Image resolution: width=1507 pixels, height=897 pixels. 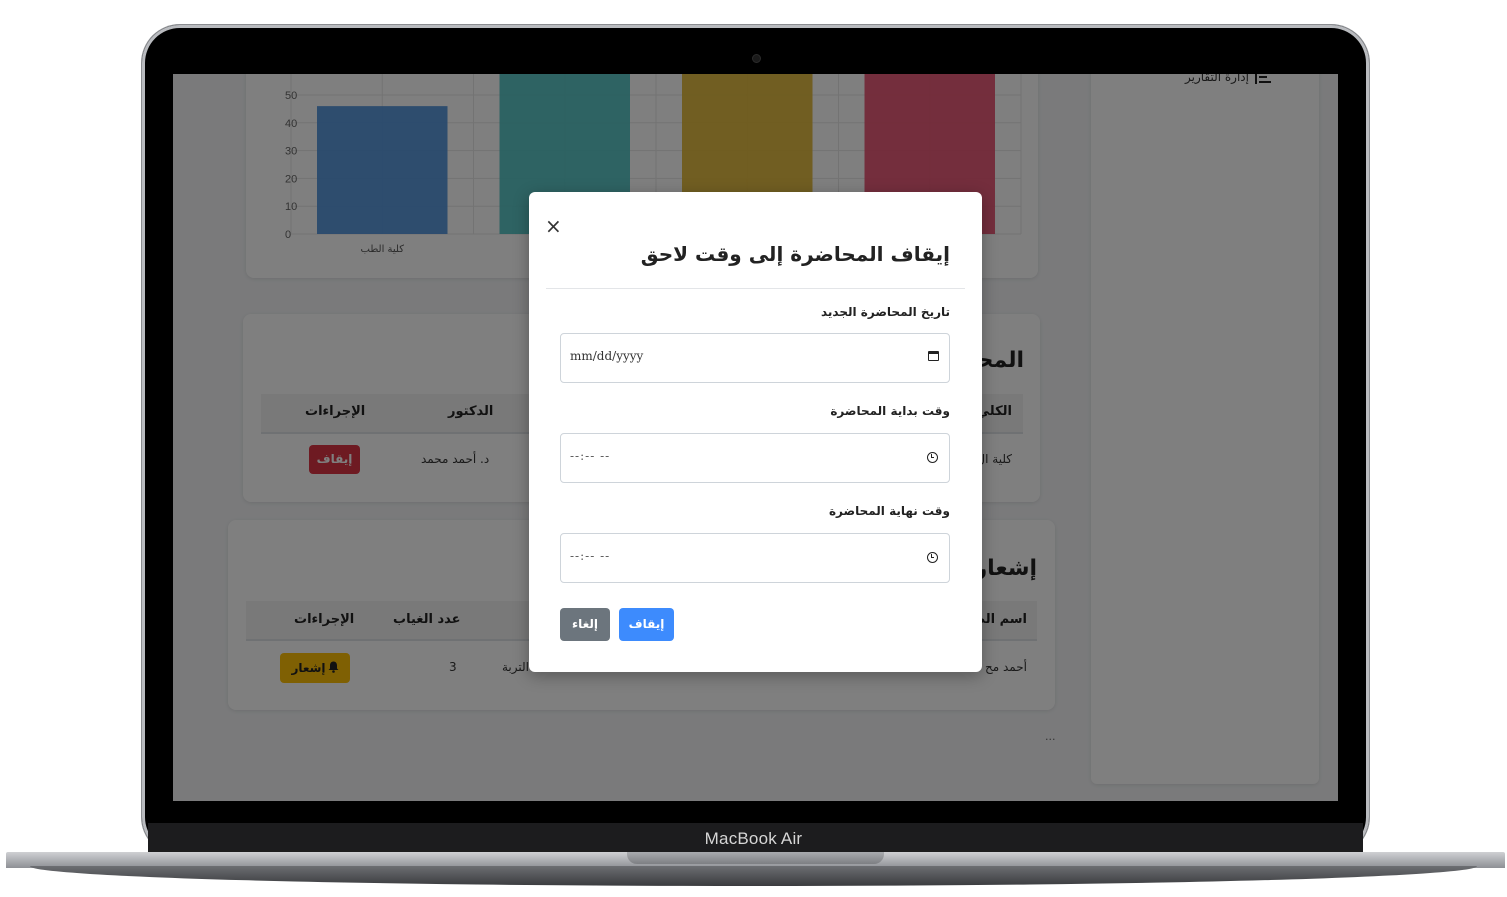 What do you see at coordinates (585, 624) in the screenshot?
I see `cancel-button: إلغاء` at bounding box center [585, 624].